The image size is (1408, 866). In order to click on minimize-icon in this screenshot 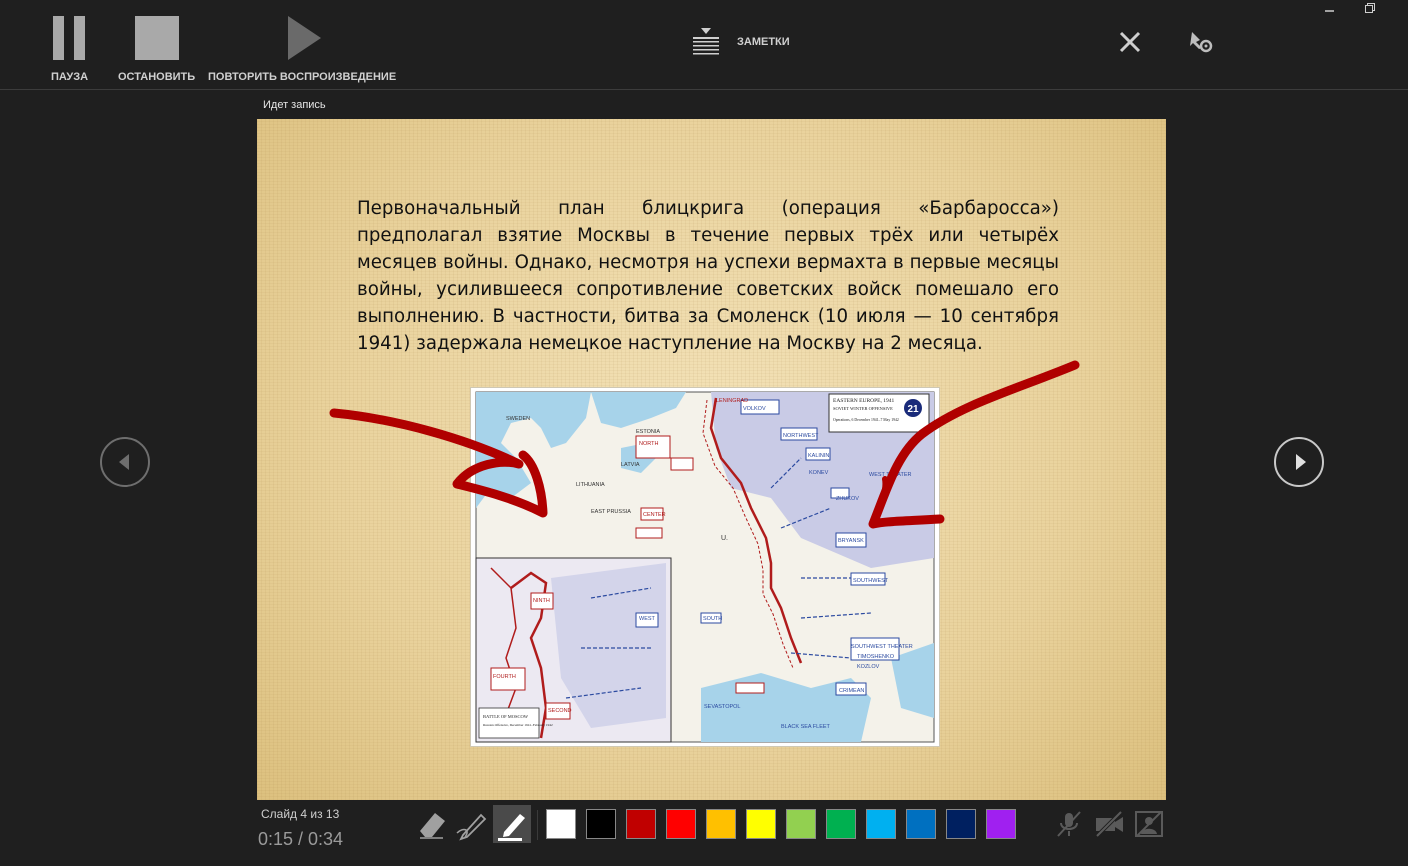, I will do `click(1330, 9)`.